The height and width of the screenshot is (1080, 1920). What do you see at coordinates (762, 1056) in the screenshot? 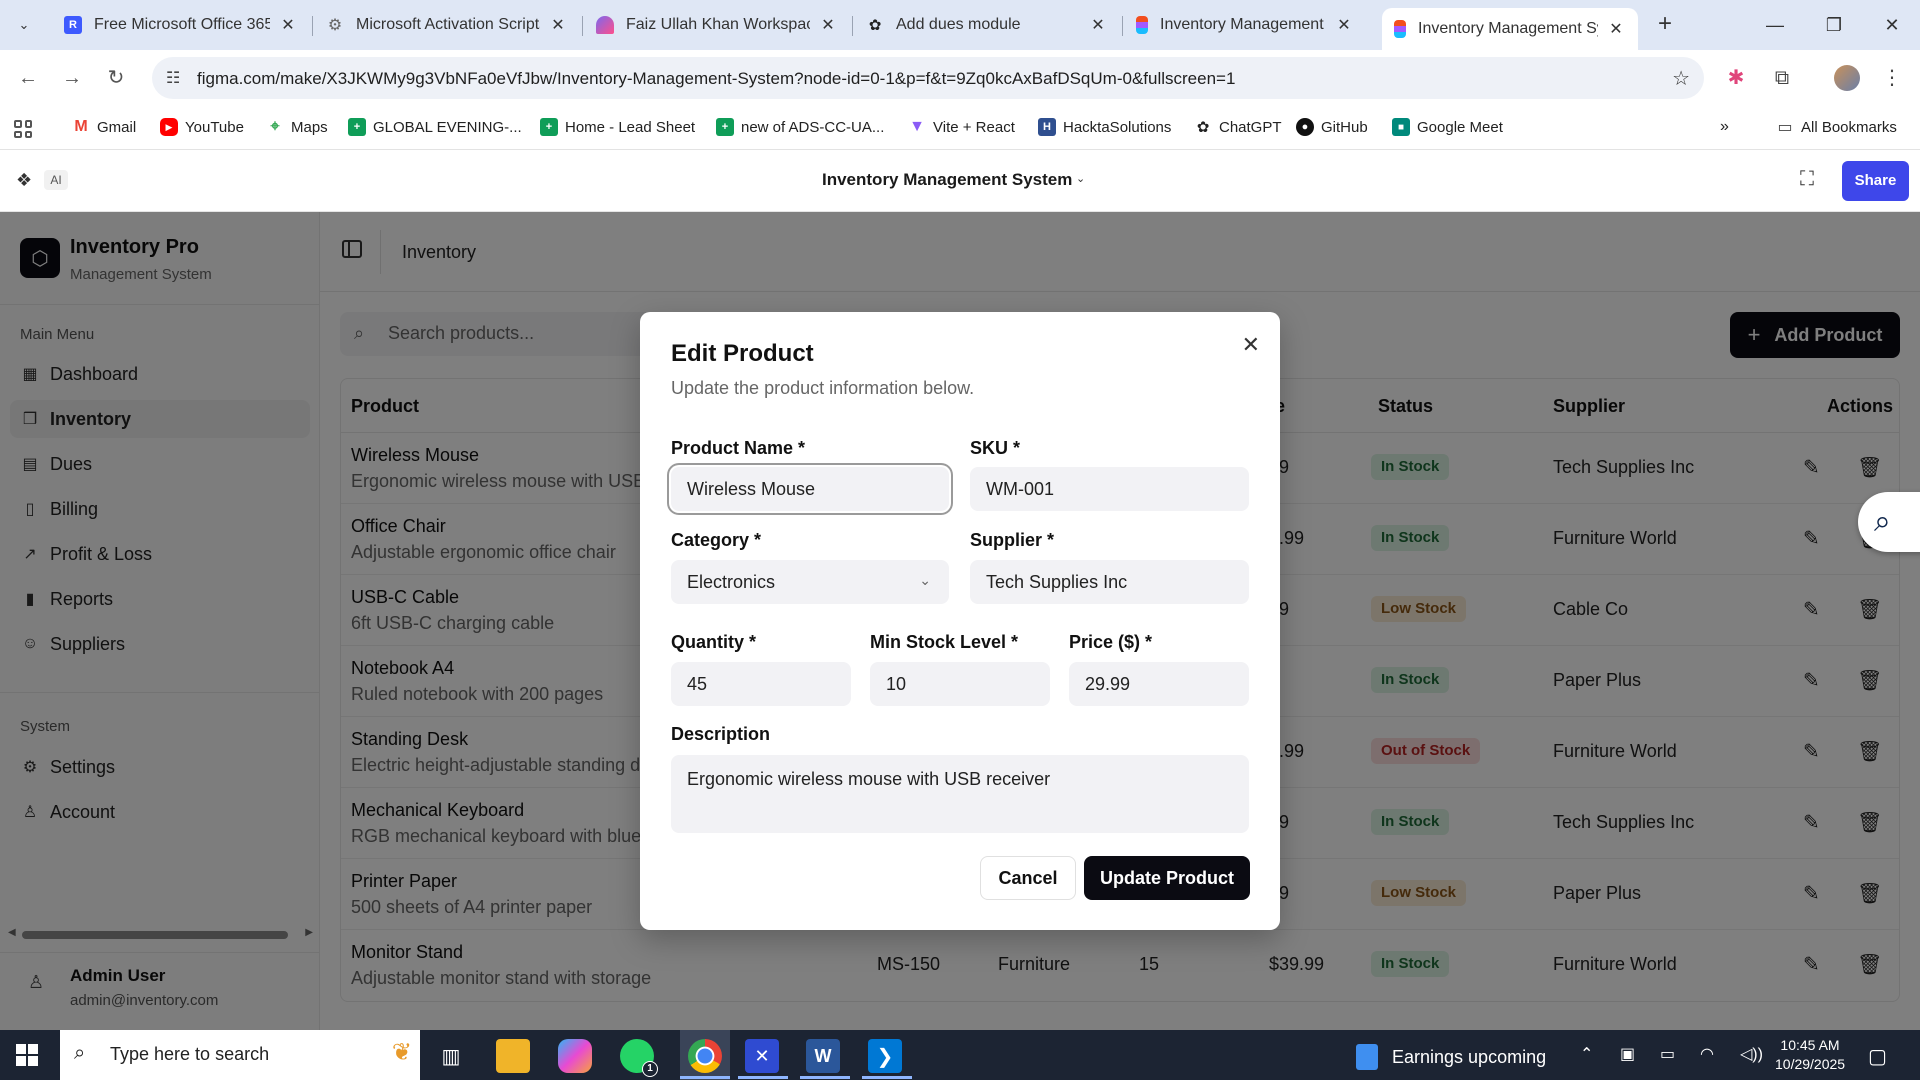
I see `remote-app-icon: ✕` at bounding box center [762, 1056].